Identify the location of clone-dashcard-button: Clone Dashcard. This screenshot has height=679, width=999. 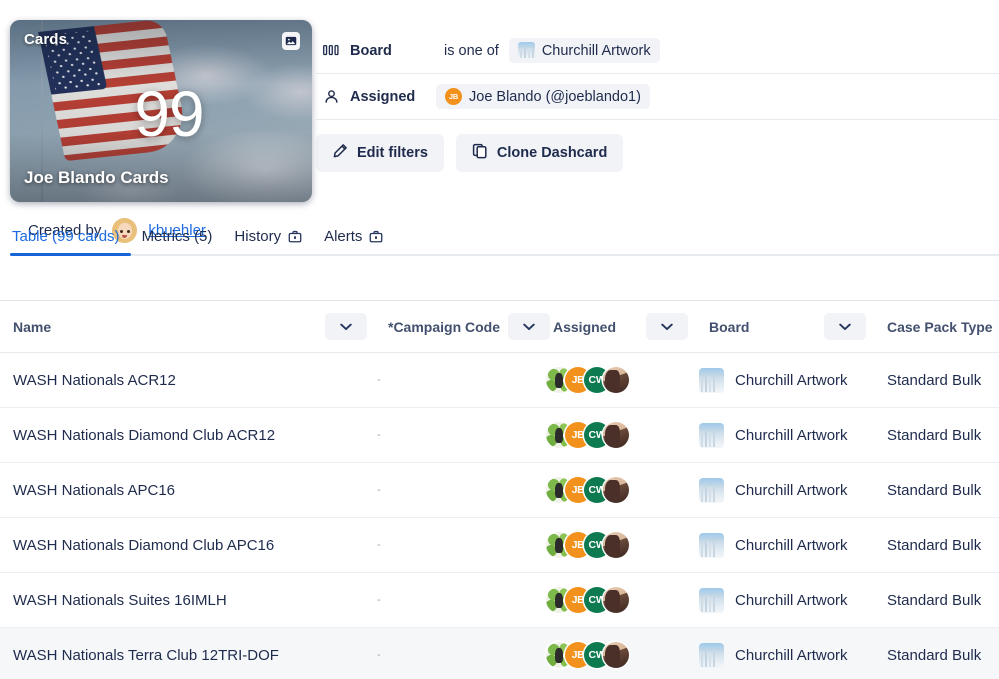
(539, 153).